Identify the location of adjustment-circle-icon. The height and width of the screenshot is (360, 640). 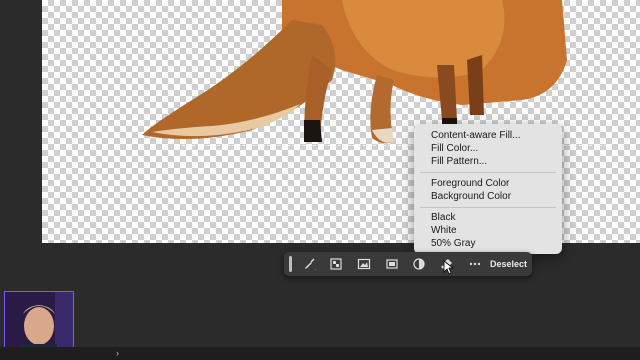
(419, 264).